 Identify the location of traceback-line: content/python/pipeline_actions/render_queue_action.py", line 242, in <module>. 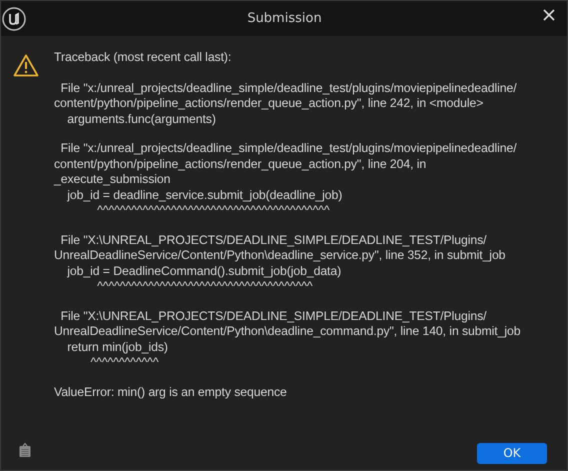
(269, 104).